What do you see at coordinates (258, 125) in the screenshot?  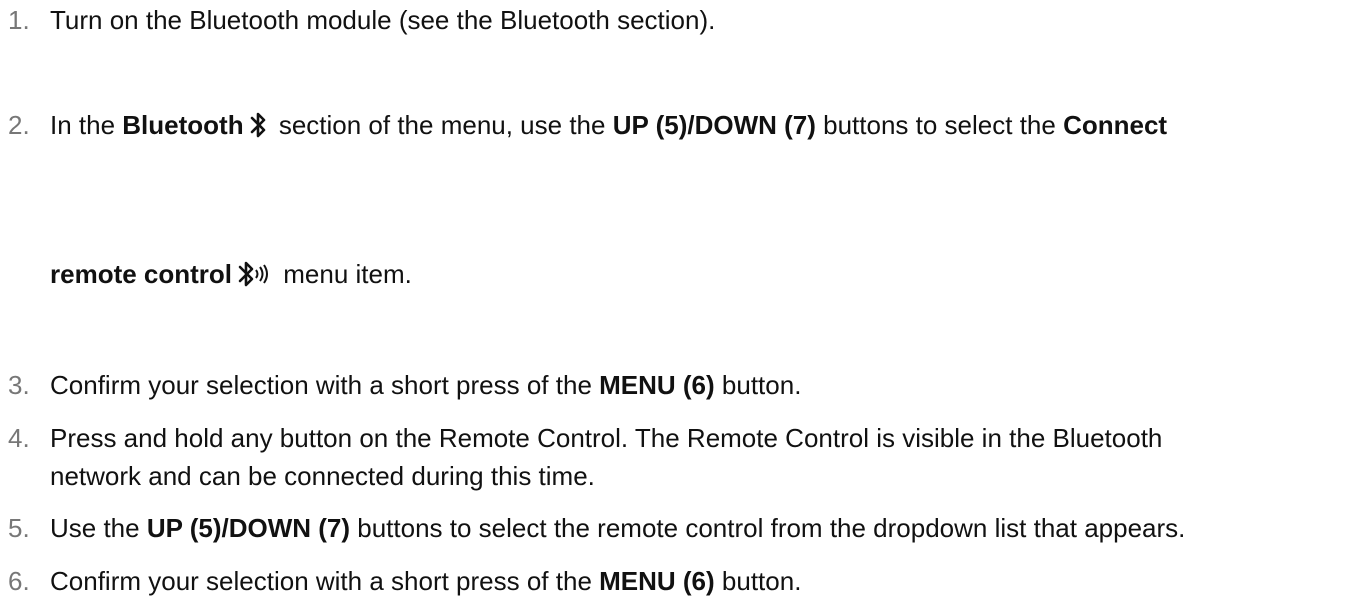 I see `bluetooth-icon` at bounding box center [258, 125].